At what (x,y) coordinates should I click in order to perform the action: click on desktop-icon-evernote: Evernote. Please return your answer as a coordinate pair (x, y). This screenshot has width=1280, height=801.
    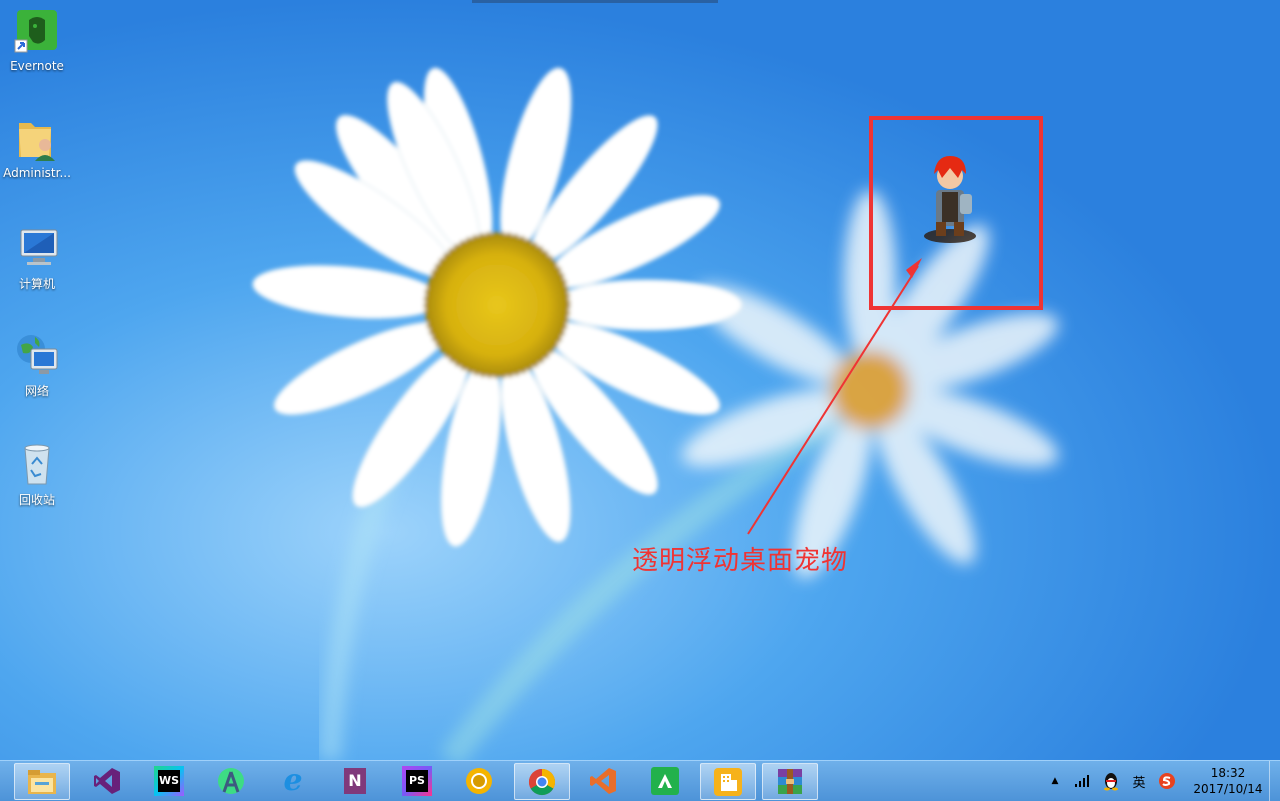
    Looking at the image, I should click on (37, 40).